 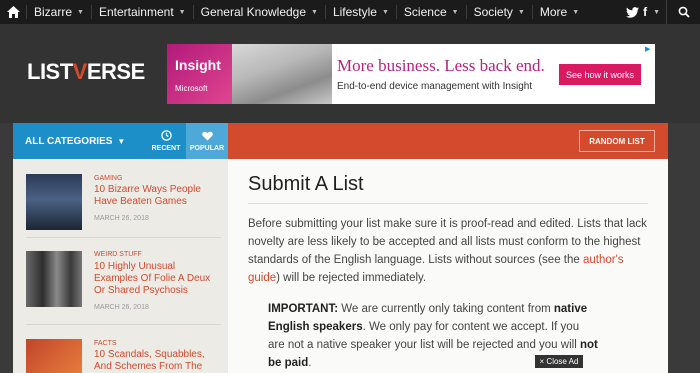 I want to click on nav-item-lifestyle: Lifestyle ▼, so click(x=361, y=12).